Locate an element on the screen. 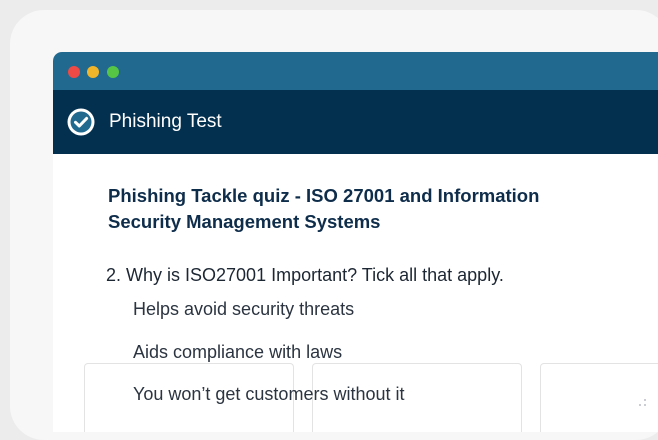  app-header: Phishing Test is located at coordinates (355, 122).